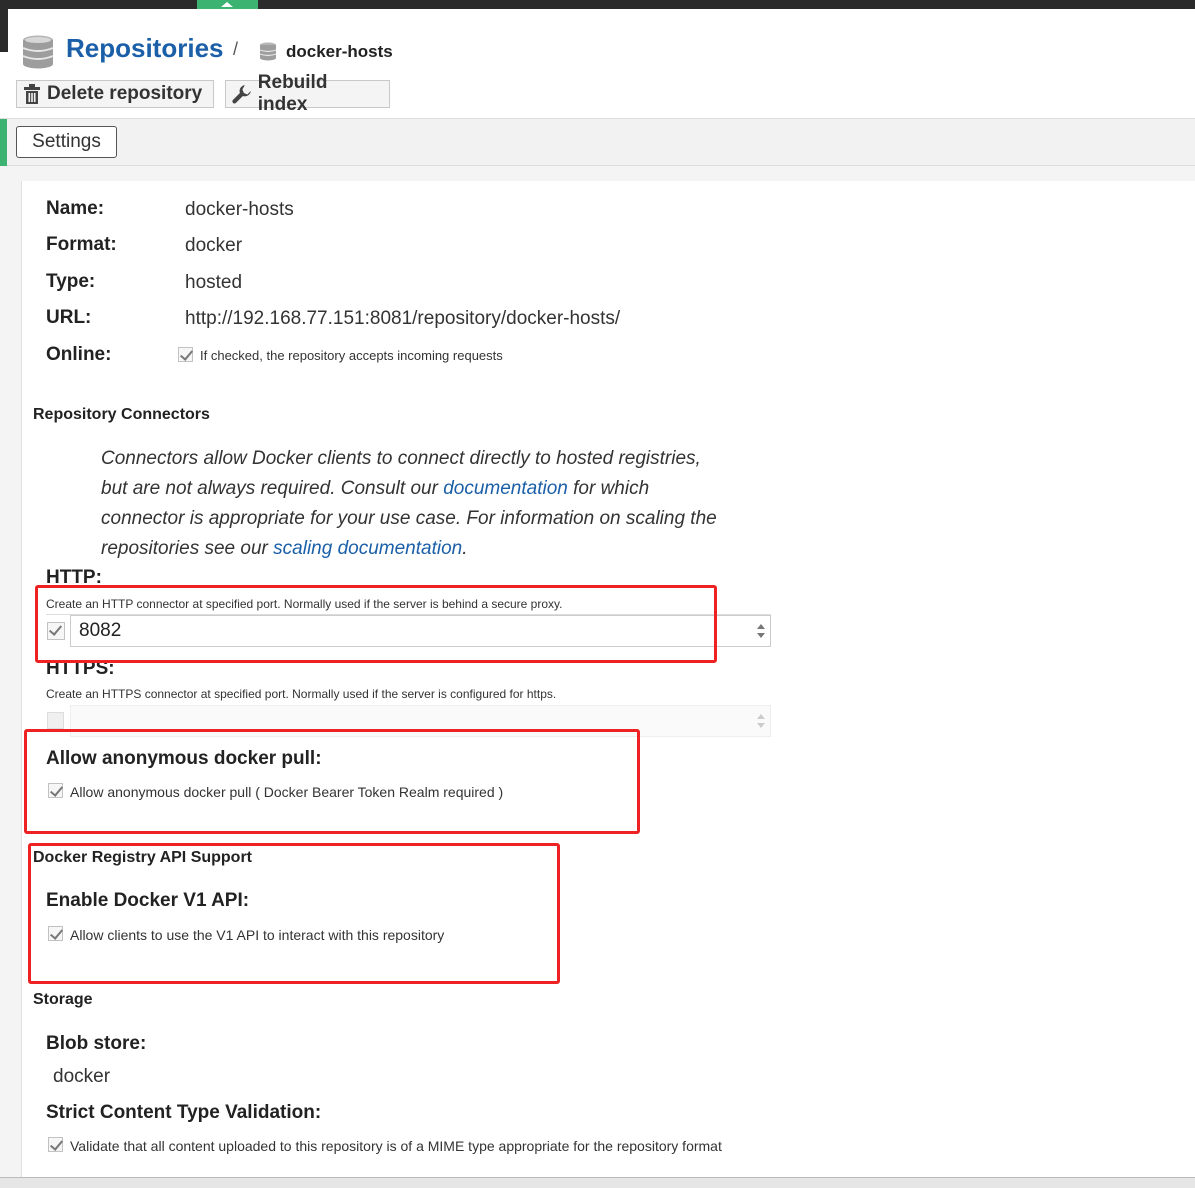 This screenshot has width=1195, height=1188. What do you see at coordinates (55, 720) in the screenshot?
I see `https-checkbox` at bounding box center [55, 720].